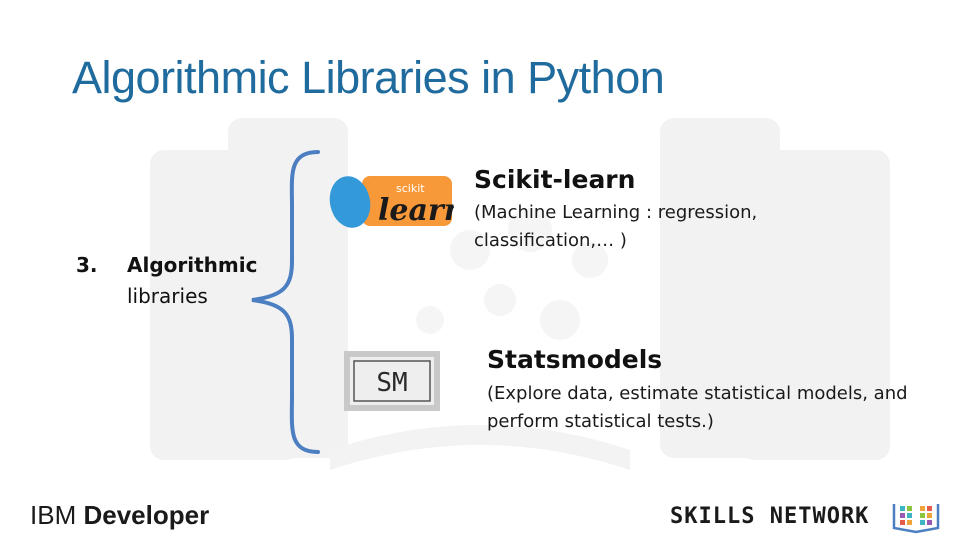 The width and height of the screenshot is (960, 540). I want to click on point-heading: Algorithmic, so click(192, 265).